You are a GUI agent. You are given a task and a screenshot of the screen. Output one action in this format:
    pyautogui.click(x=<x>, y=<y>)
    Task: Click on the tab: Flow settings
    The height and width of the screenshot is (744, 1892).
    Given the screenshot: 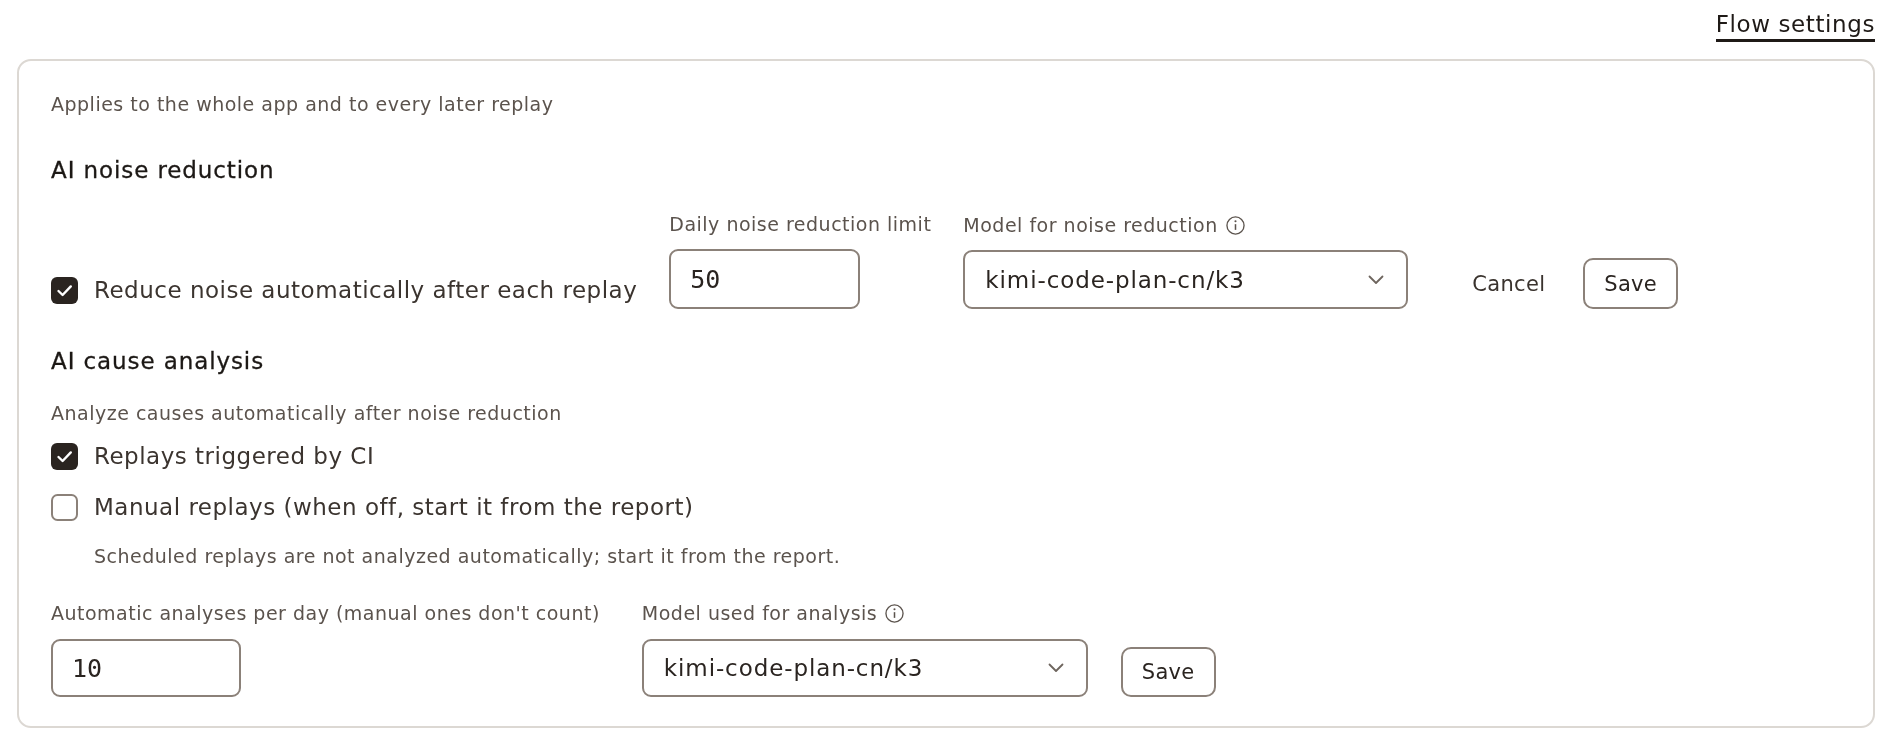 What is the action you would take?
    pyautogui.click(x=1795, y=26)
    